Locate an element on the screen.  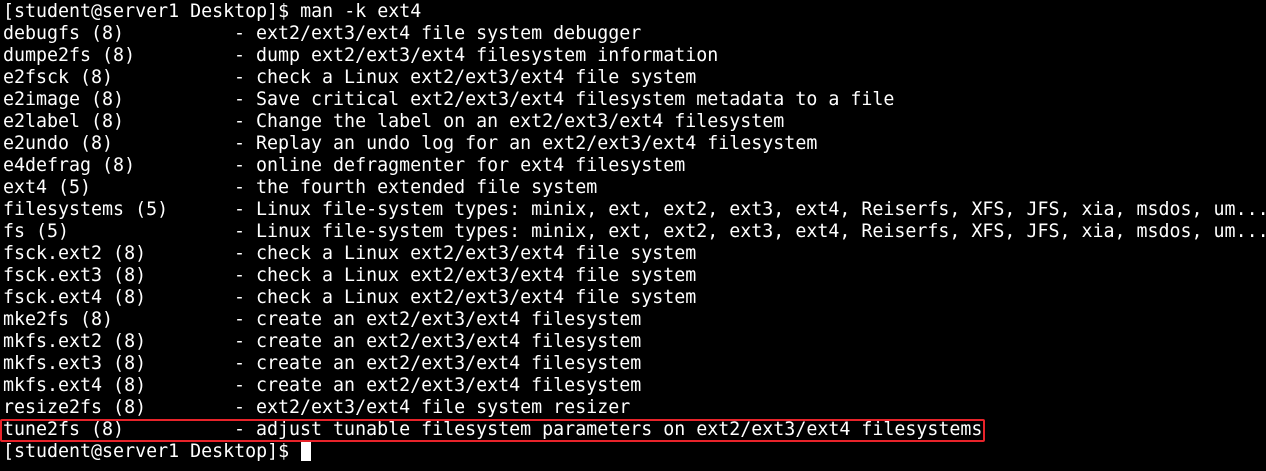
result-name: fs (5) is located at coordinates (36, 231).